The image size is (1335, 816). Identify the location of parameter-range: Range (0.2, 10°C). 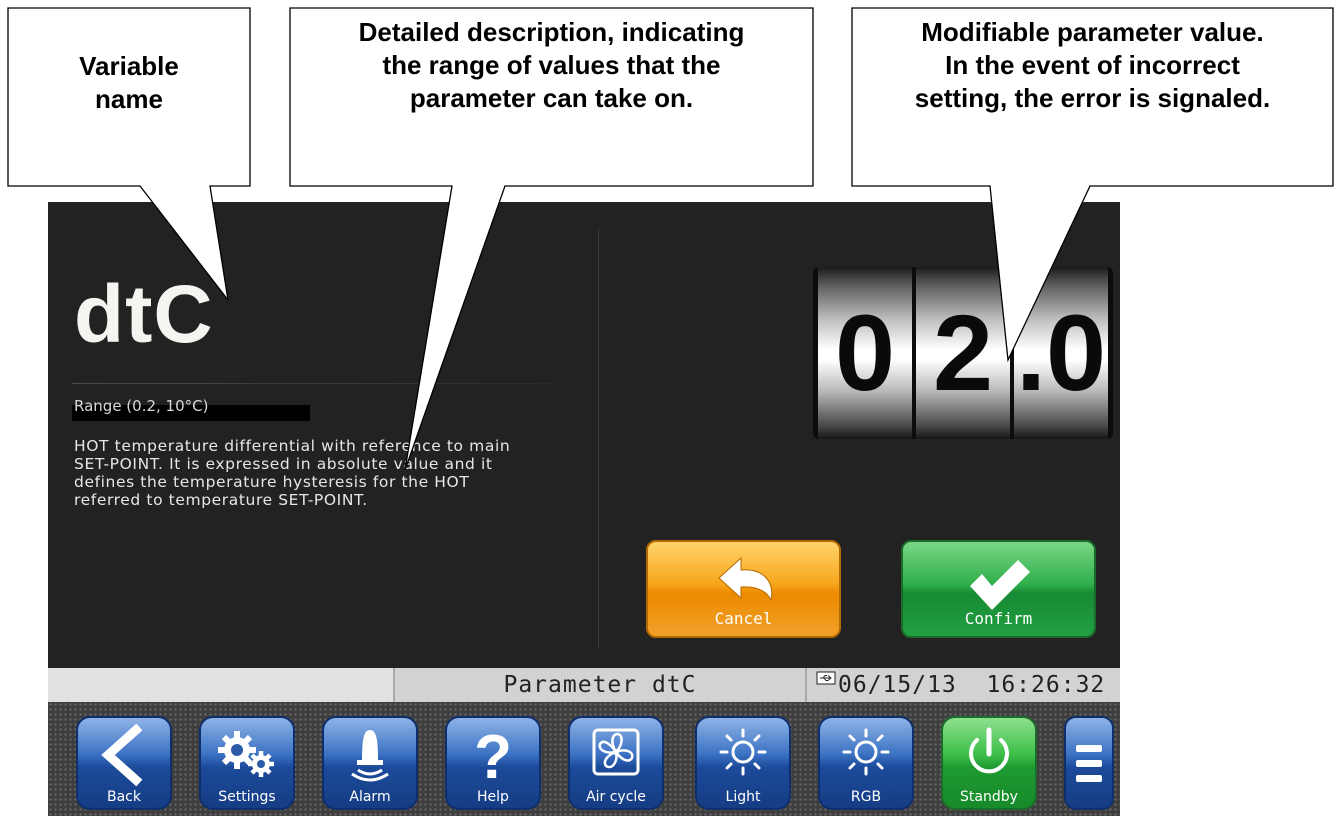
(141, 406).